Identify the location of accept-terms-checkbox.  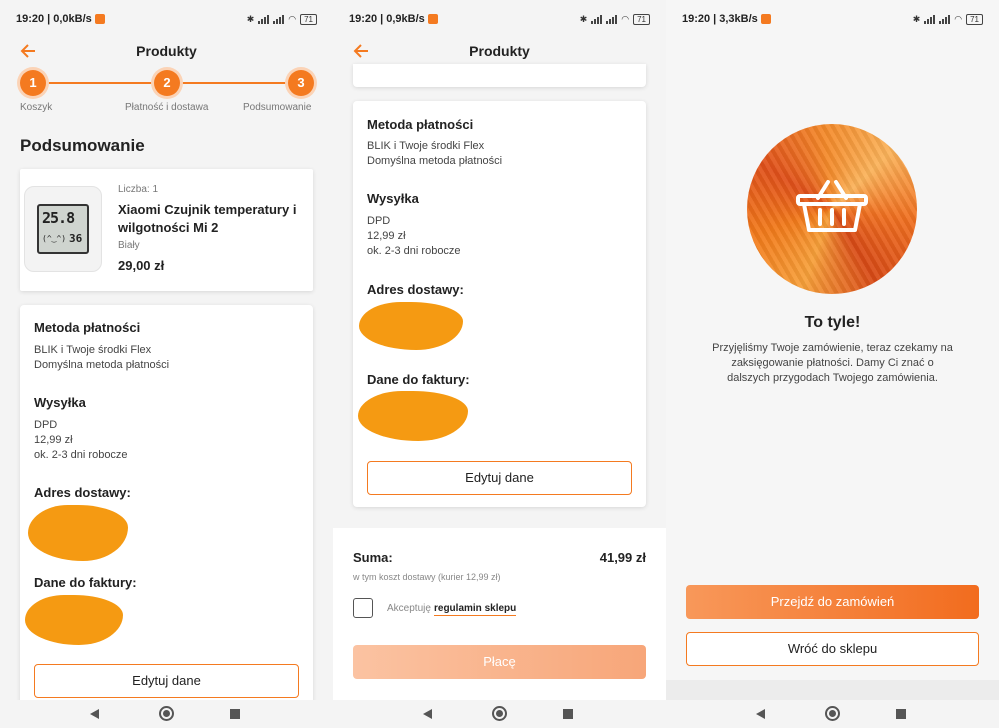
(363, 608).